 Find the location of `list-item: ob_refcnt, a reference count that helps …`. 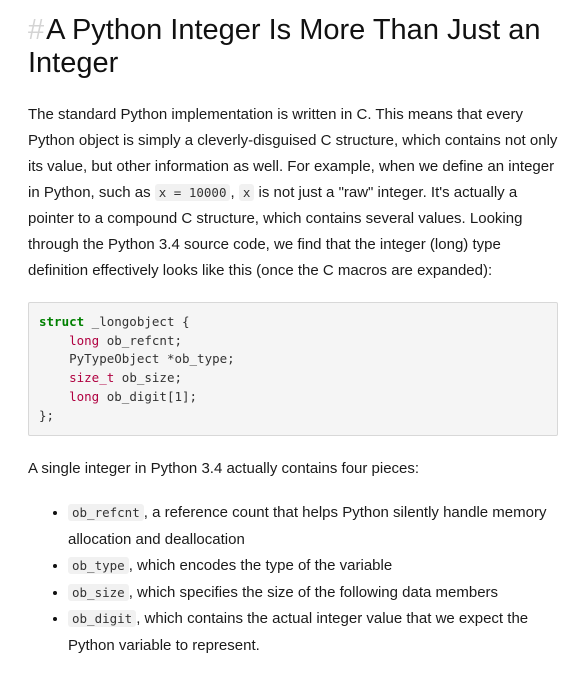

list-item: ob_refcnt, a reference count that helps … is located at coordinates (313, 526).